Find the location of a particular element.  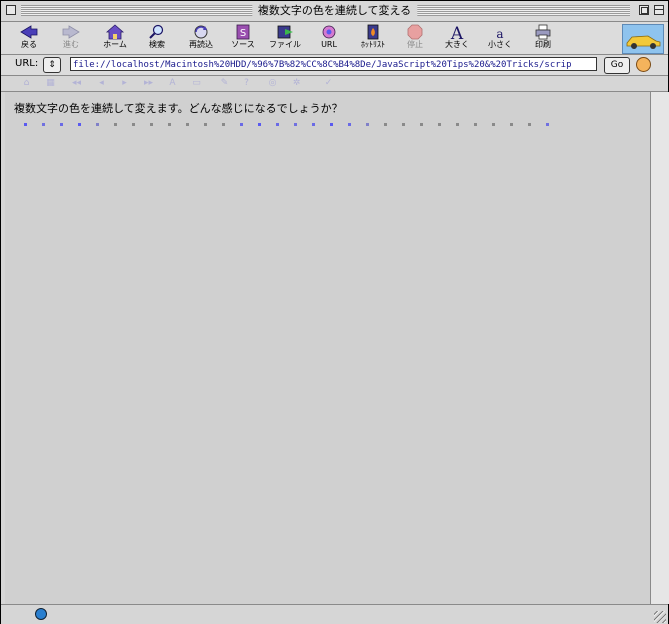

search-button: 検索 is located at coordinates (157, 39).